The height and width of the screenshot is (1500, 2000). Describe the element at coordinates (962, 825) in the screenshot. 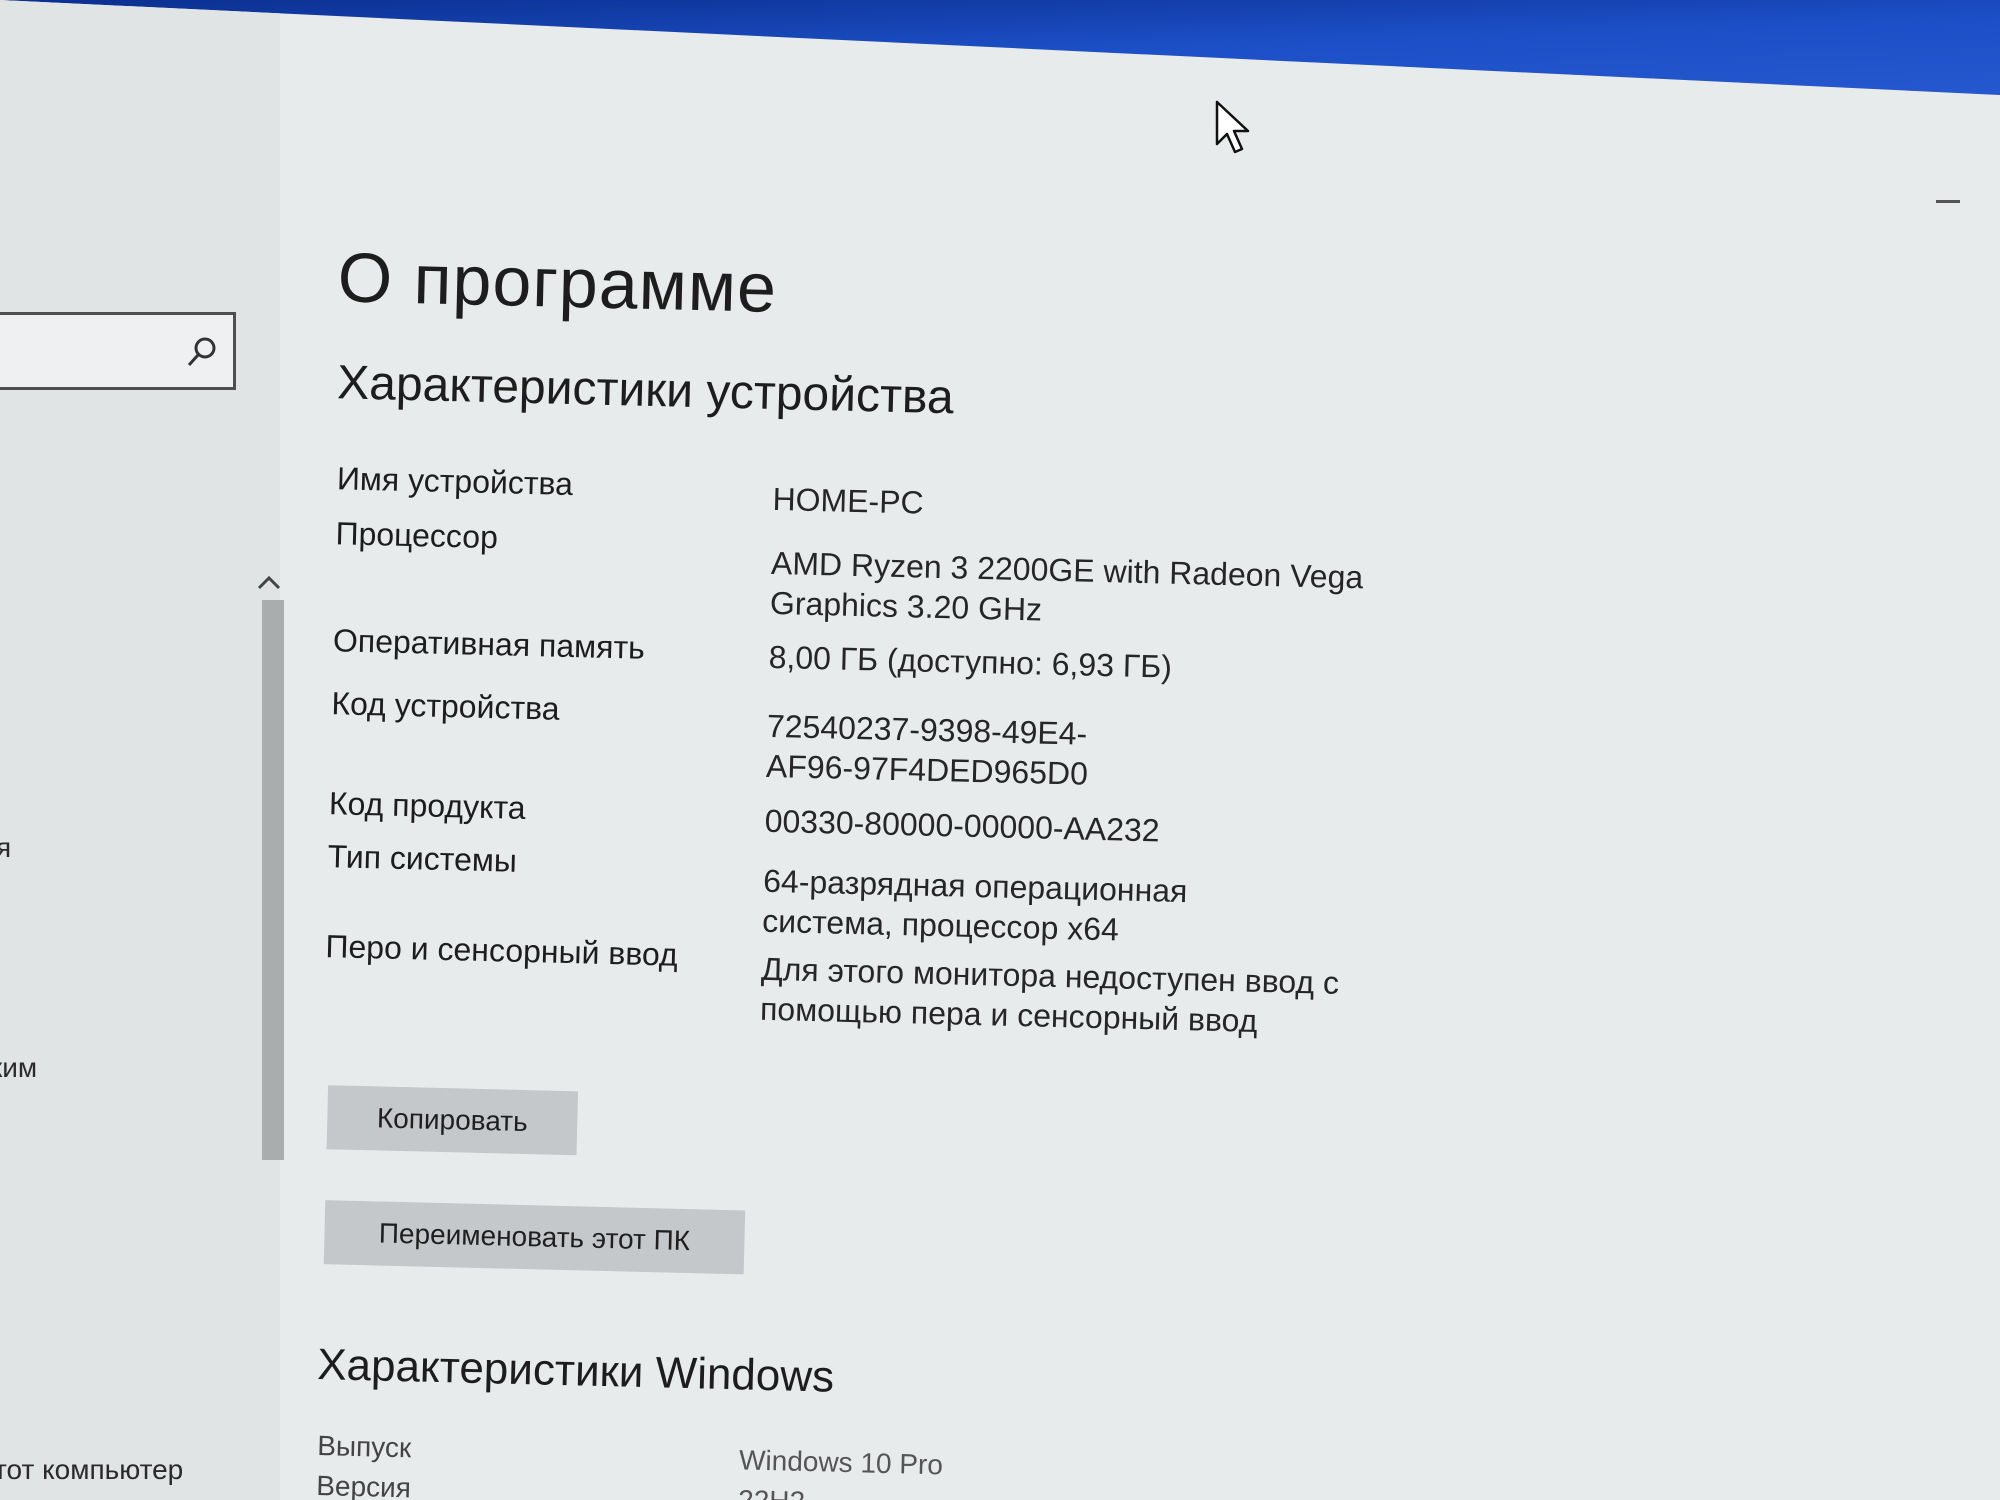

I see `spec-value-product-id: 00330-80000-00000-AA232` at that location.